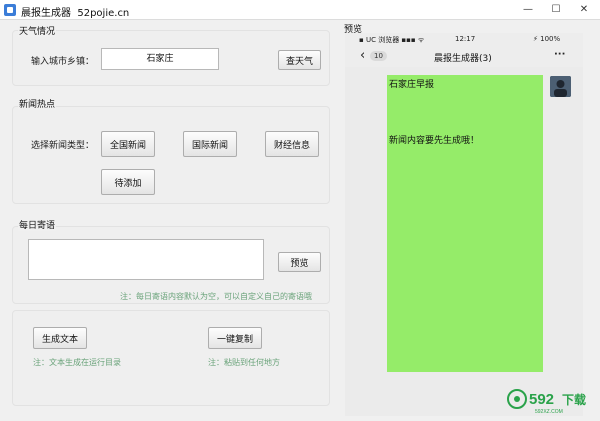 This screenshot has height=421, width=600. What do you see at coordinates (60, 338) in the screenshot?
I see `generate-text-button: 生成文本` at bounding box center [60, 338].